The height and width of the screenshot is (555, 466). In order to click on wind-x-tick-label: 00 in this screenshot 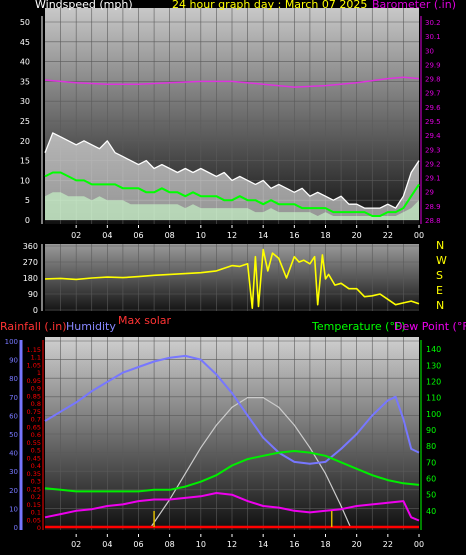, I will do `click(419, 235)`.